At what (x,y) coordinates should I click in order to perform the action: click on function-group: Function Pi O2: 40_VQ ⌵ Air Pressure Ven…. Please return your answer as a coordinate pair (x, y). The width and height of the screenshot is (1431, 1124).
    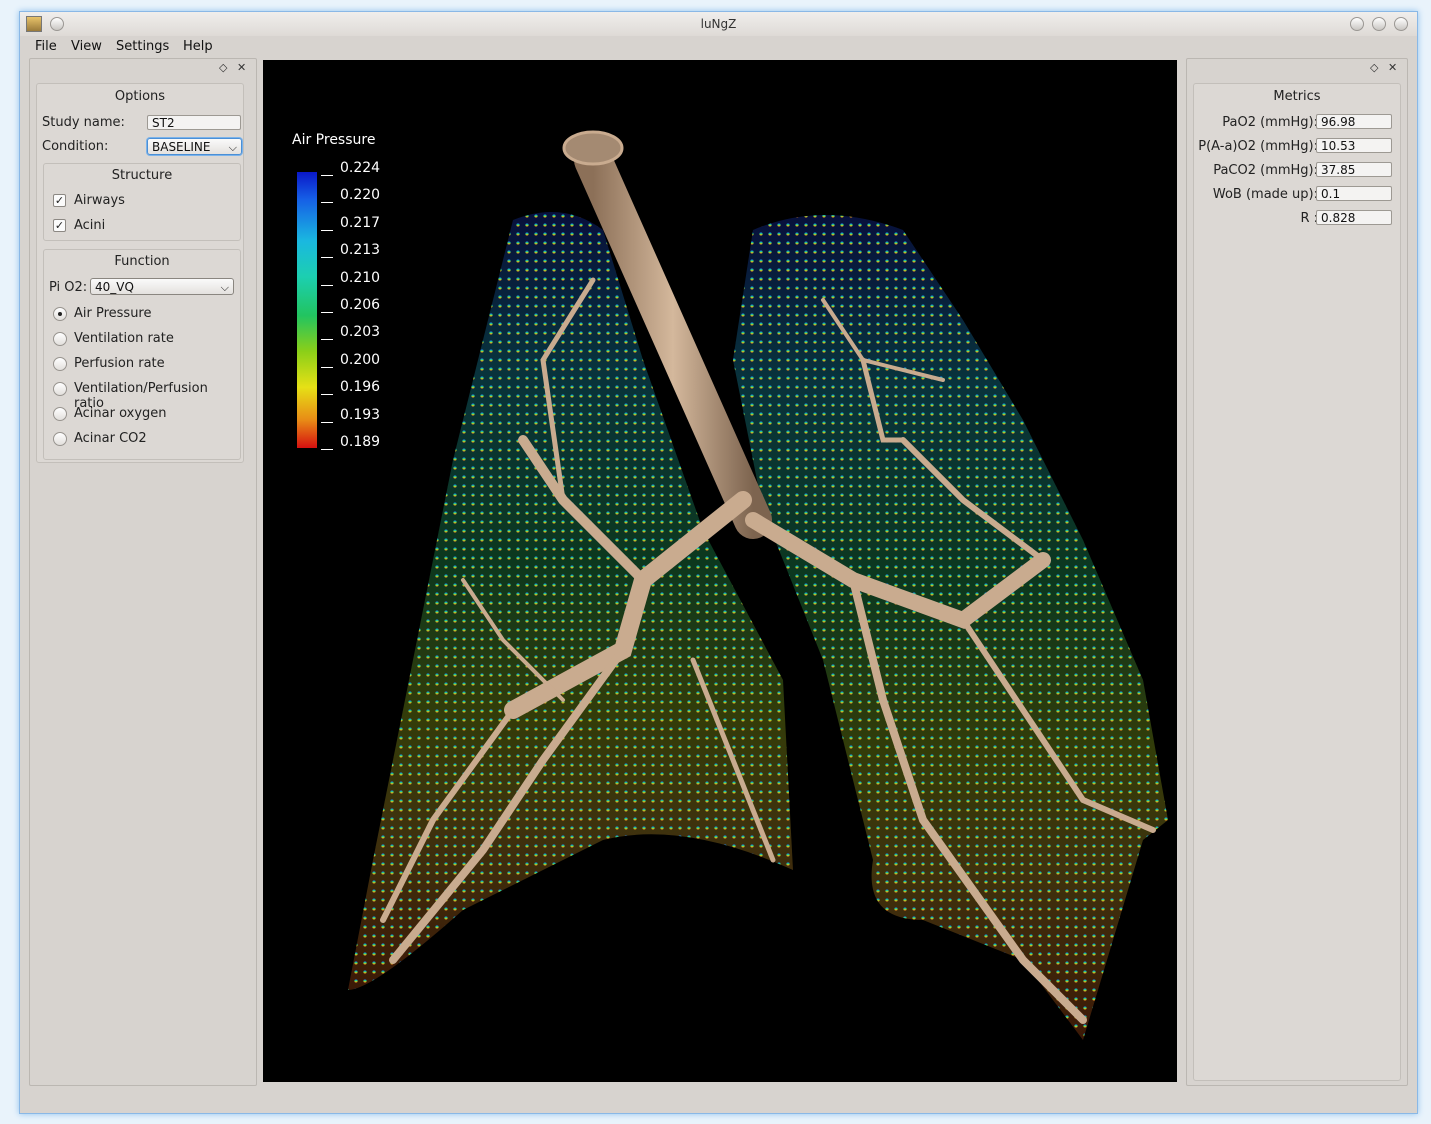
    Looking at the image, I should click on (142, 354).